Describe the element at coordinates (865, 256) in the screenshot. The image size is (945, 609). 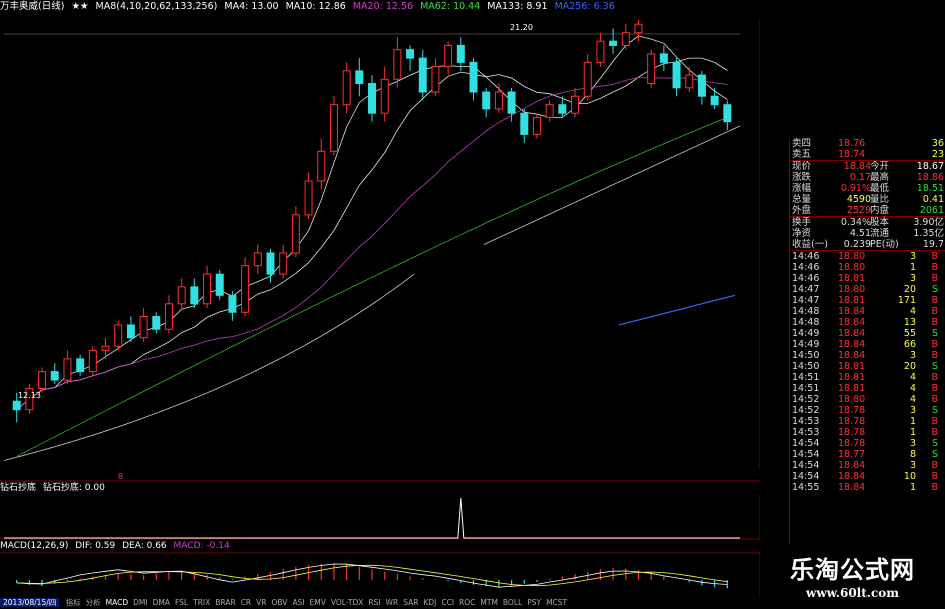
I see `tick-row: 14:46 18.80 3 B` at that location.